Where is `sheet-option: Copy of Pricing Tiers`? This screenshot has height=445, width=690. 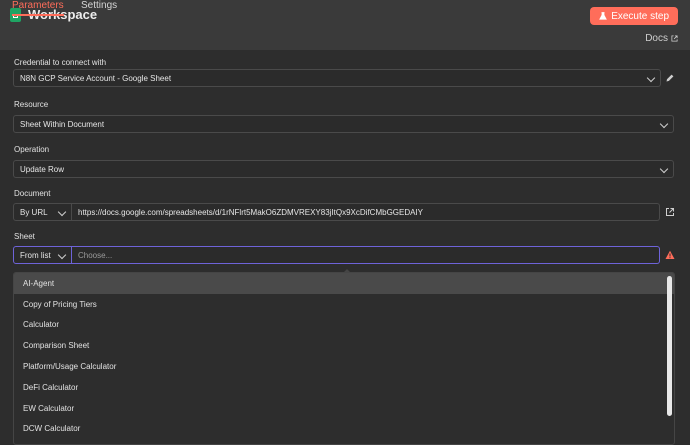 sheet-option: Copy of Pricing Tiers is located at coordinates (344, 304).